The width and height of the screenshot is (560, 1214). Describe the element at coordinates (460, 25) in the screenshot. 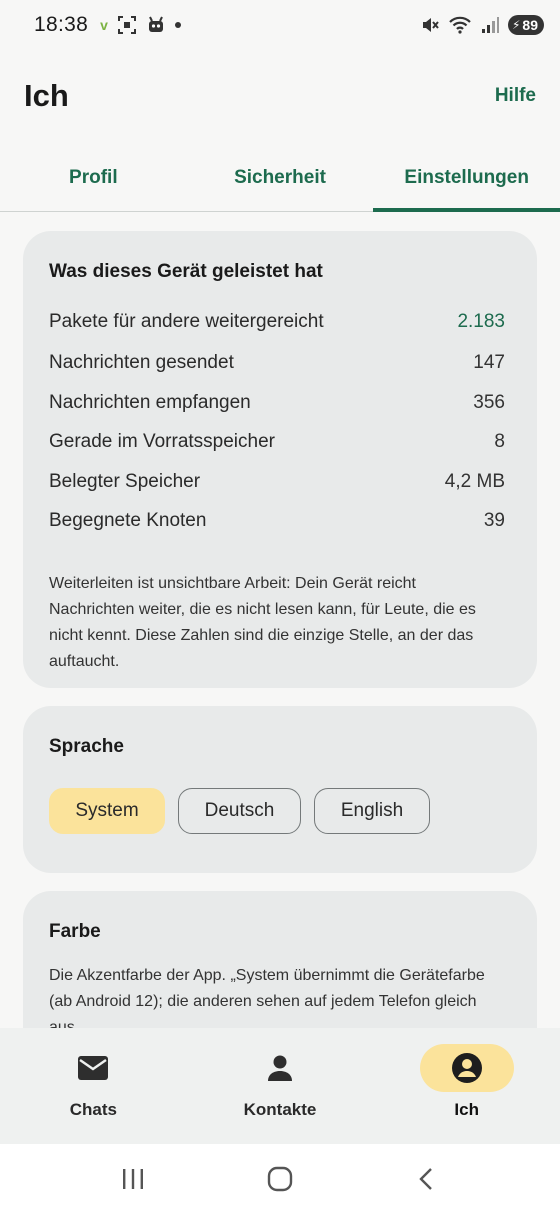

I see `wifi-icon` at that location.